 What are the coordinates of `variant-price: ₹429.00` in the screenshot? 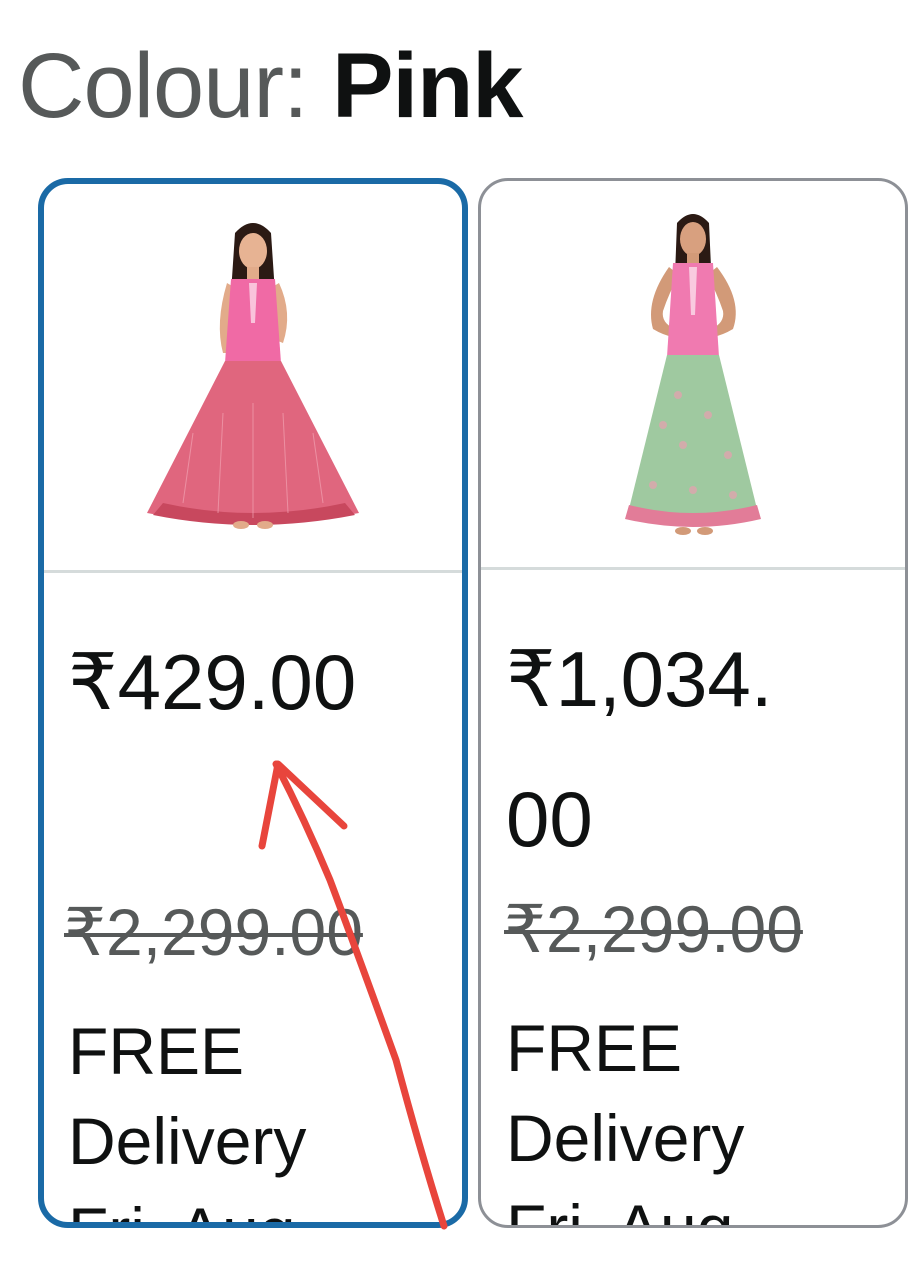 It's located at (212, 682).